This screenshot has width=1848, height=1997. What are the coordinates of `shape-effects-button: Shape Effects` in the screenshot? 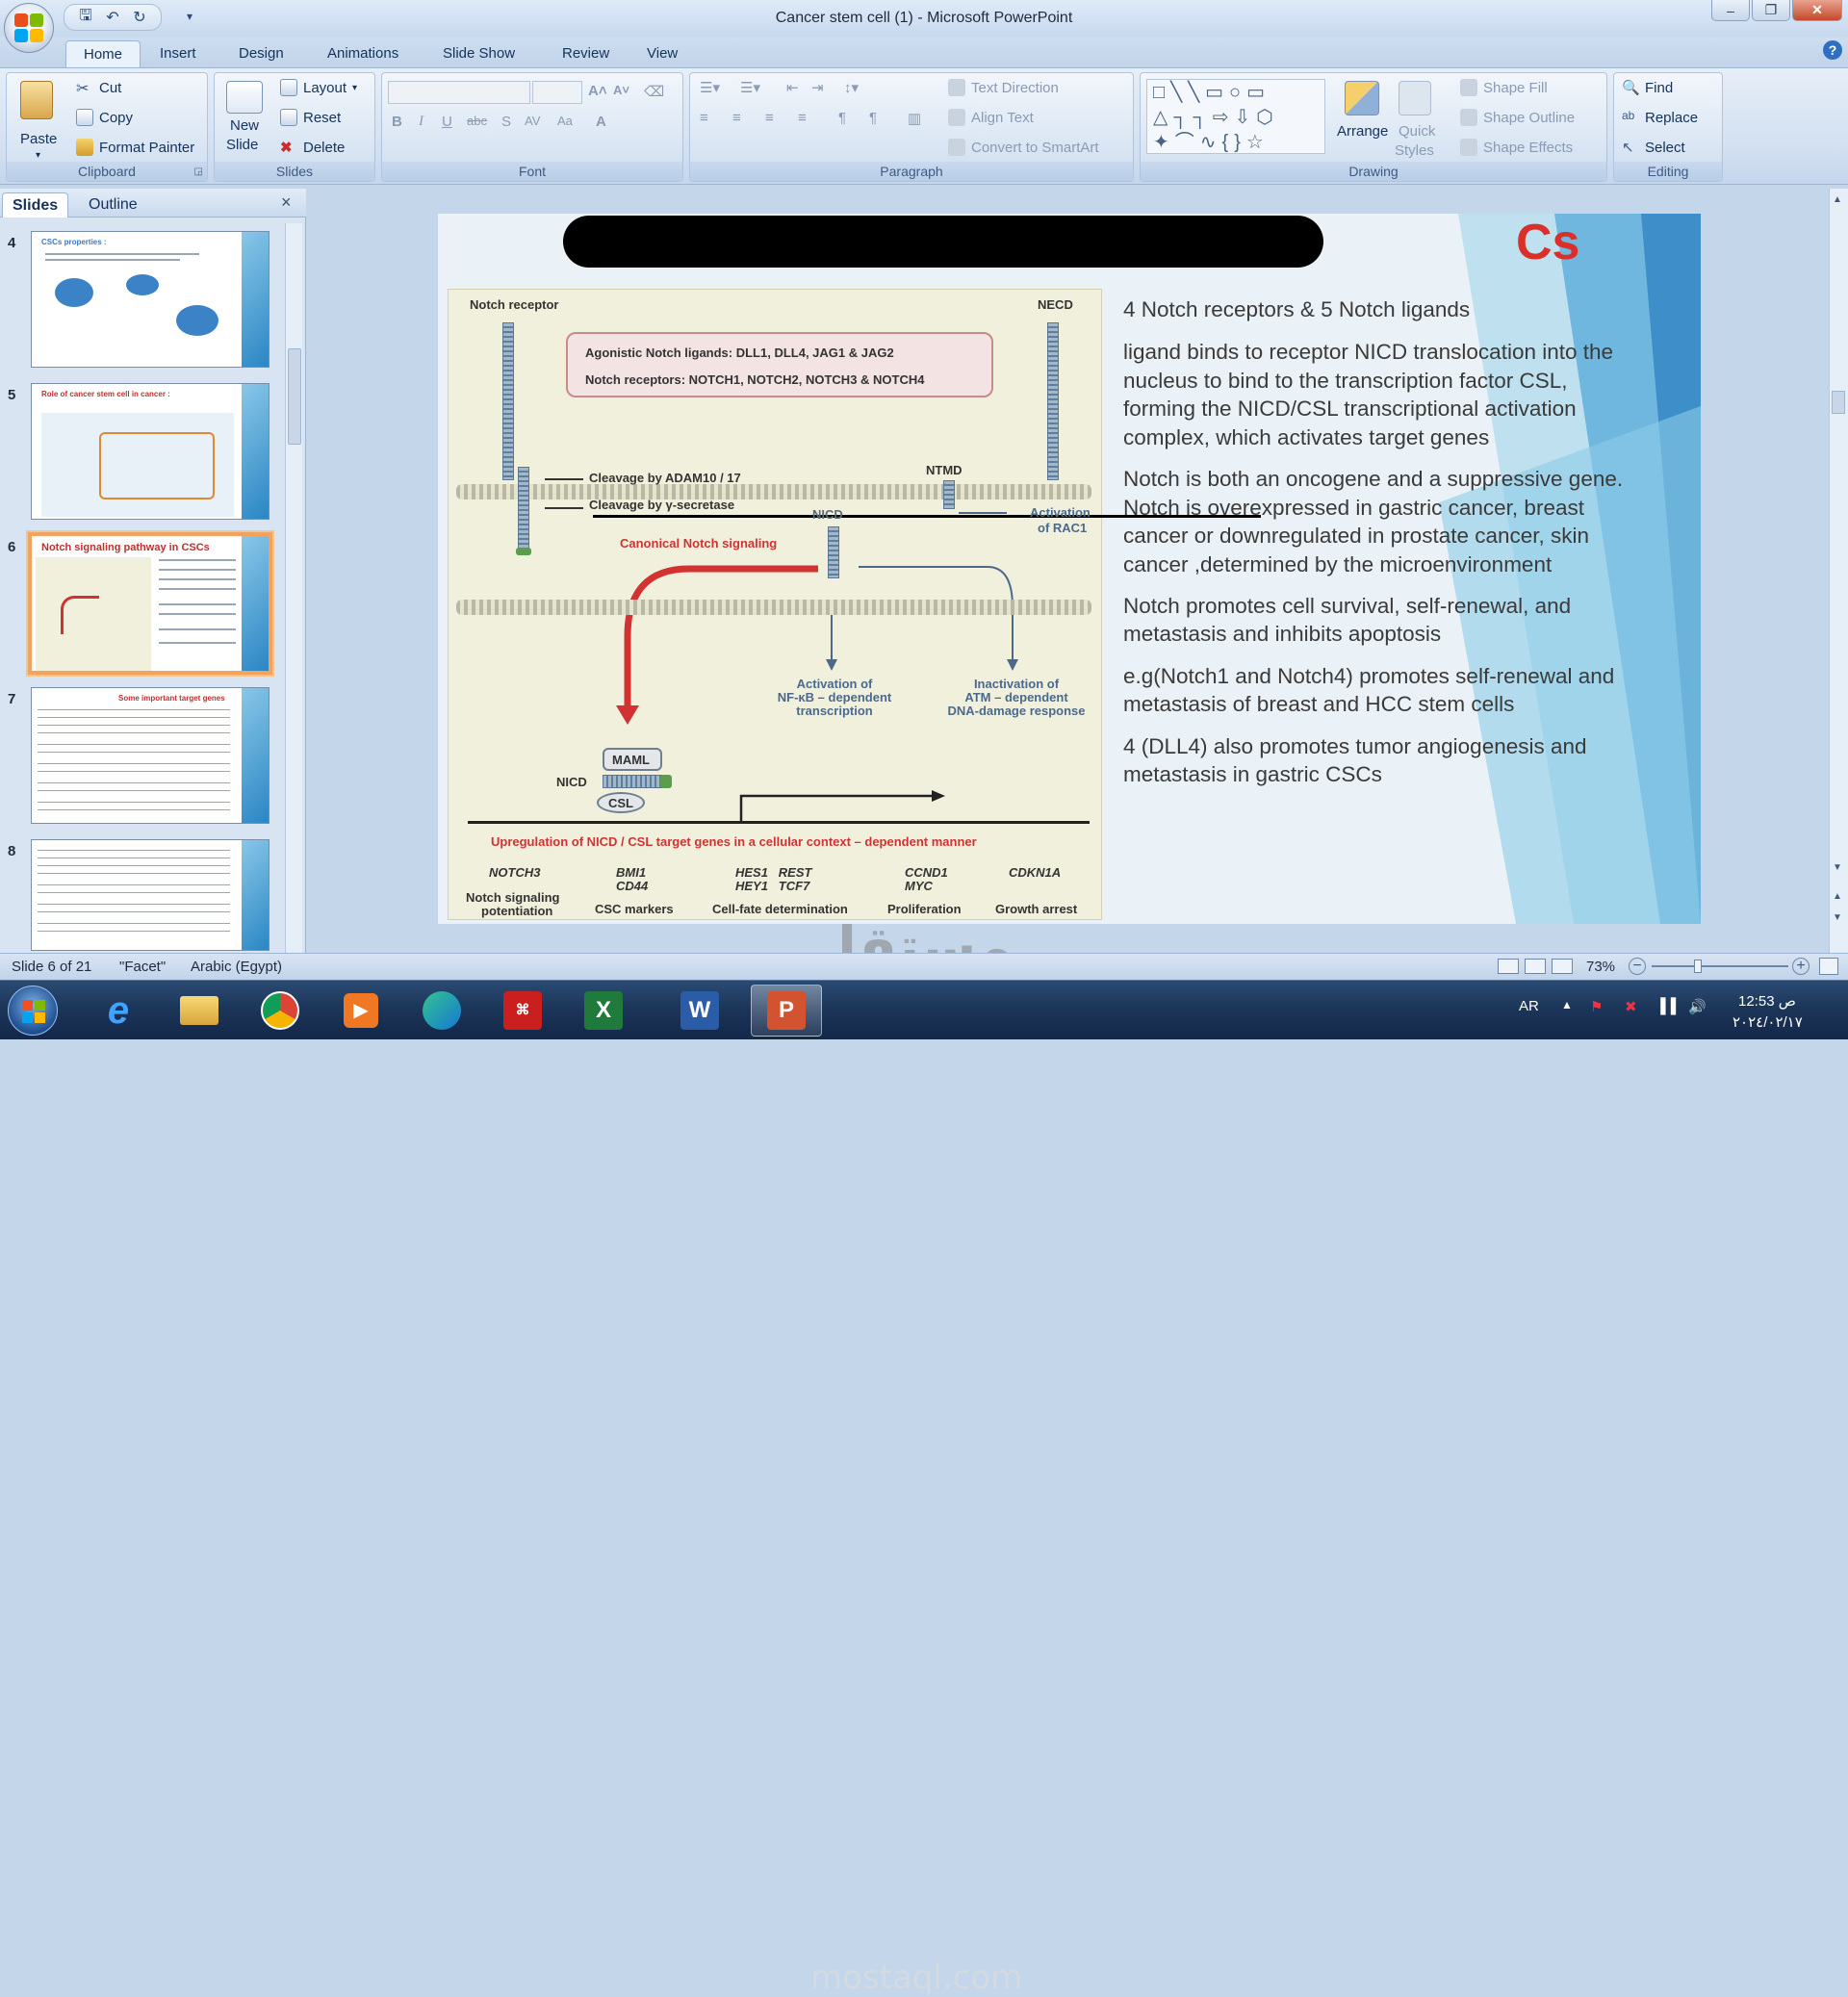 It's located at (1516, 148).